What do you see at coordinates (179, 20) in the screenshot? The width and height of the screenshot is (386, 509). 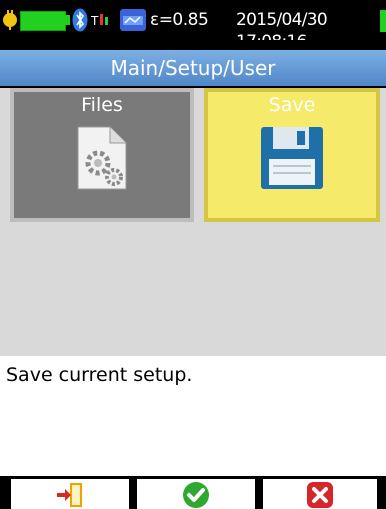 I see `emissivity-value: ε=0.85` at bounding box center [179, 20].